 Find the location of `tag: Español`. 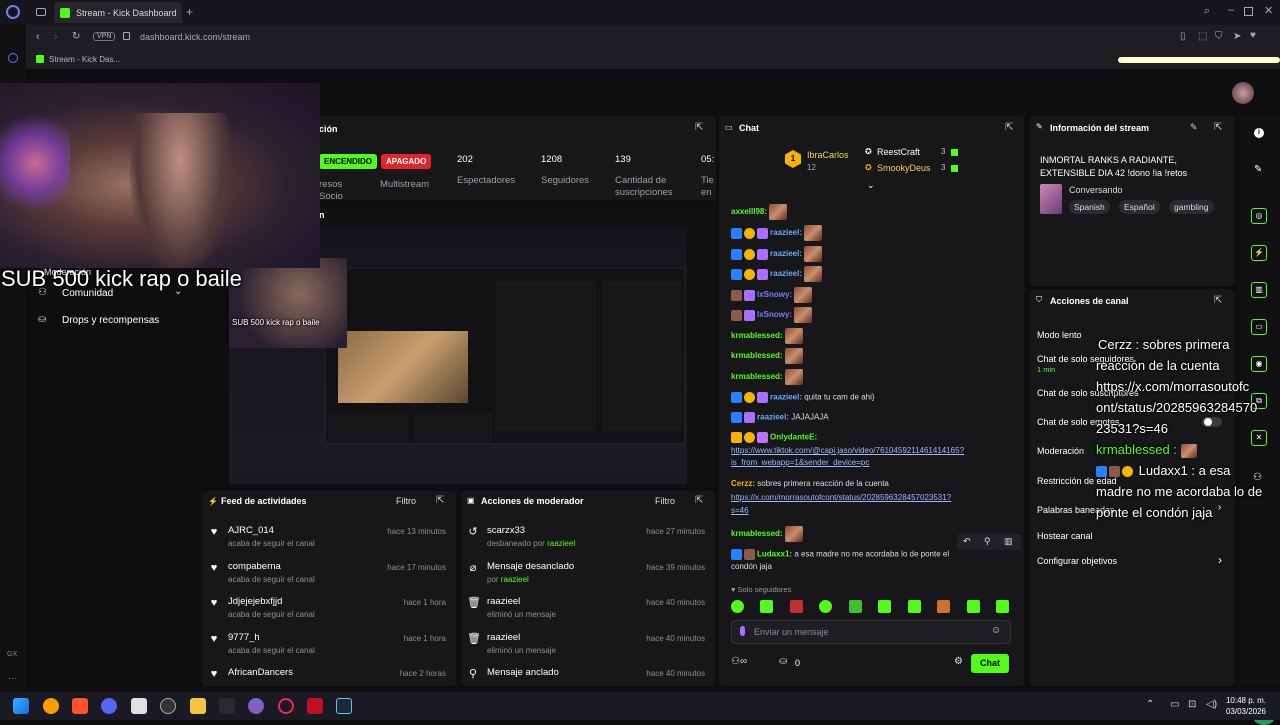

tag: Español is located at coordinates (1139, 207).